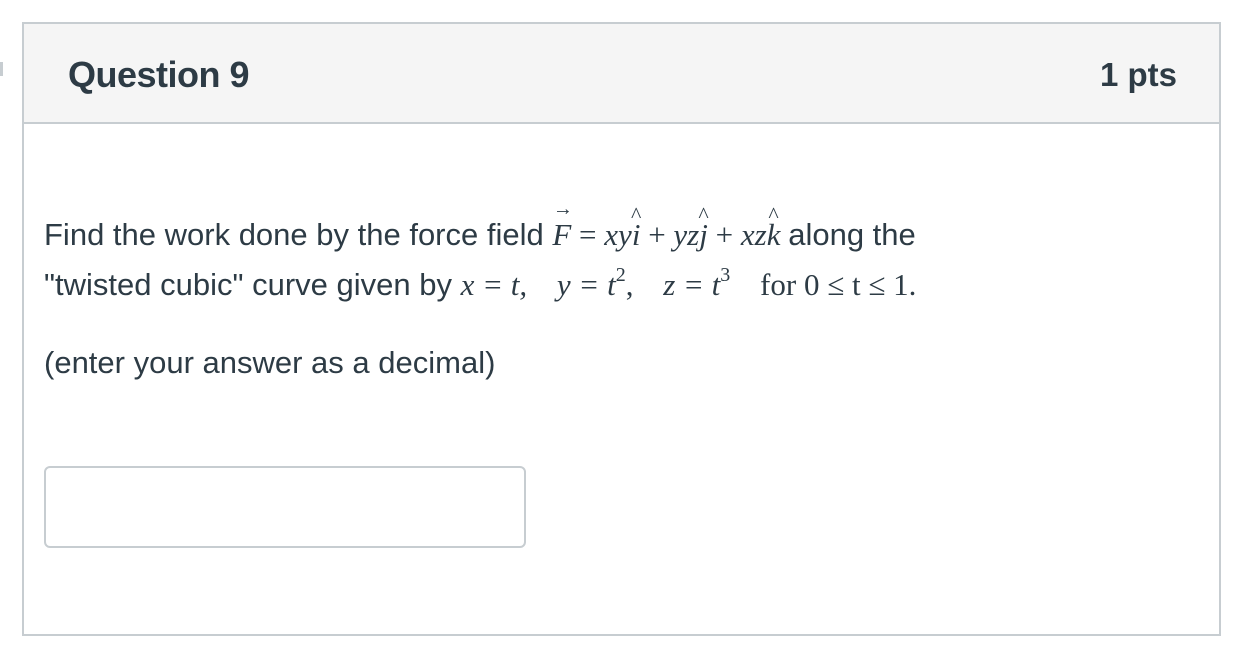 This screenshot has width=1240, height=652. Describe the element at coordinates (561, 235) in the screenshot. I see `force-vector-symbol: F` at that location.